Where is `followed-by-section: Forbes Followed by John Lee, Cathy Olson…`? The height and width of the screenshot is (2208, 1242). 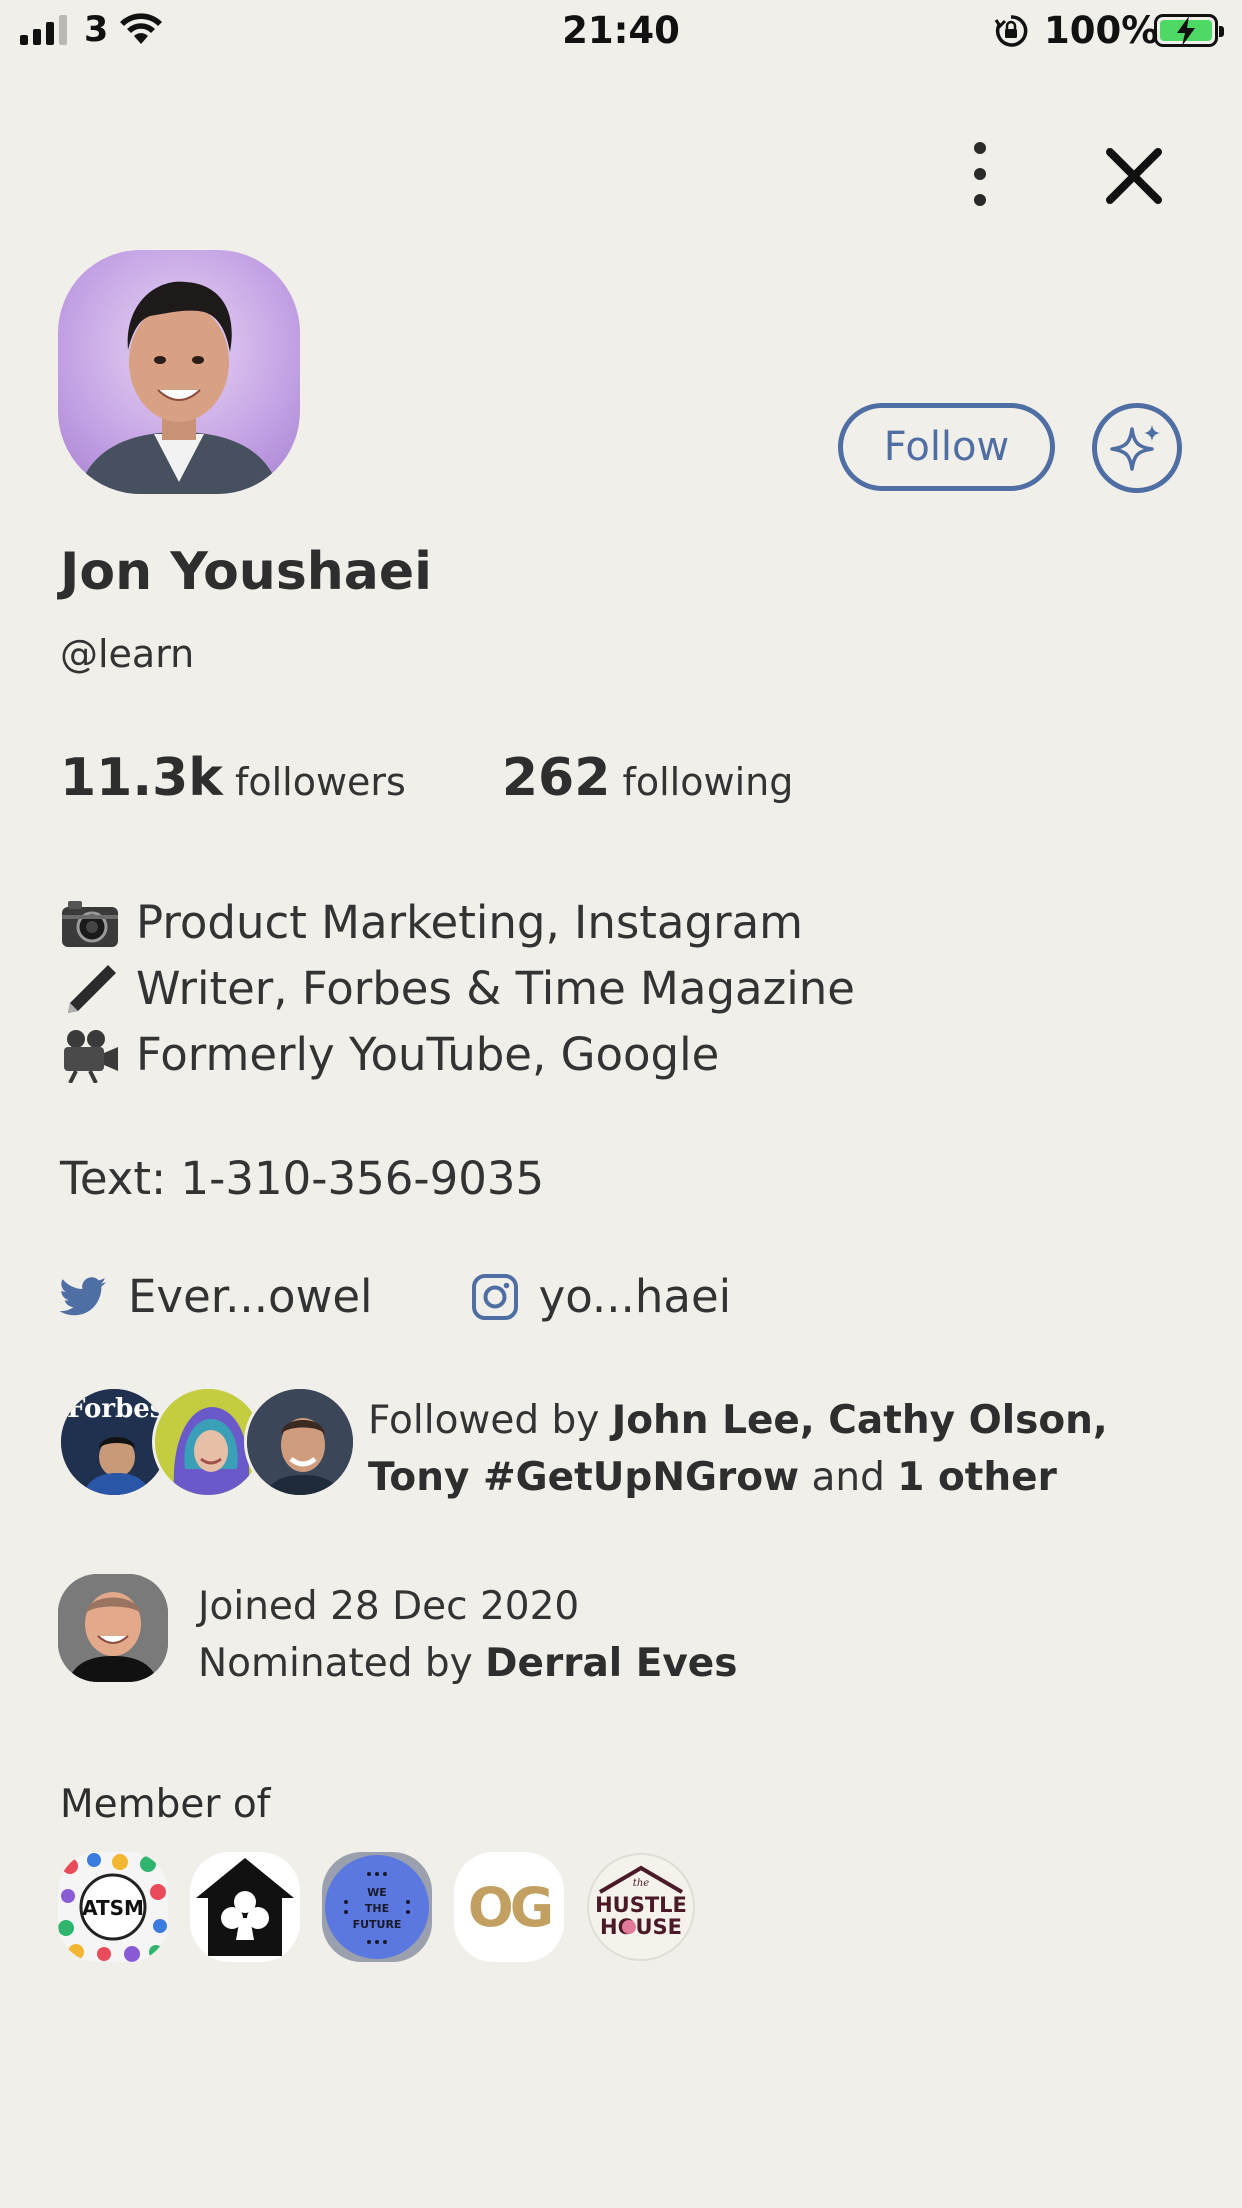
followed-by-section: Forbes Followed by John Lee, Cathy Olson… is located at coordinates (623, 1443).